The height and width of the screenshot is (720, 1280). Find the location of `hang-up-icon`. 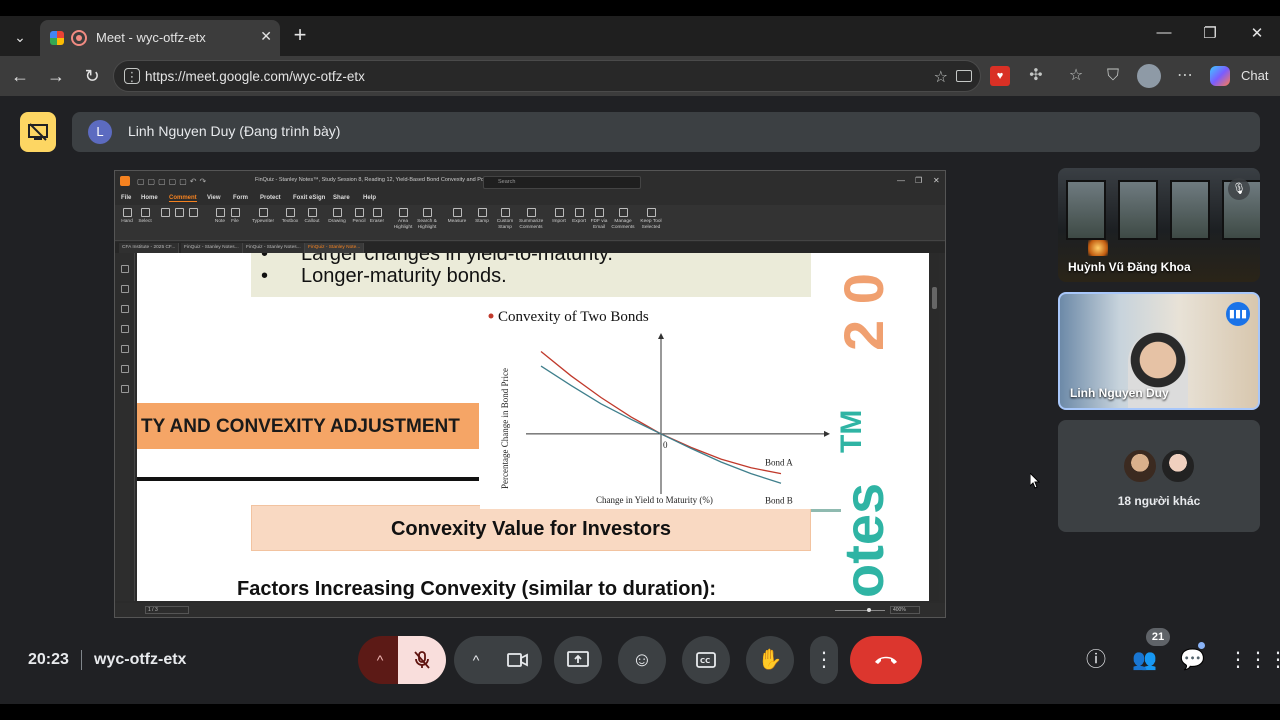

hang-up-icon is located at coordinates (886, 660).